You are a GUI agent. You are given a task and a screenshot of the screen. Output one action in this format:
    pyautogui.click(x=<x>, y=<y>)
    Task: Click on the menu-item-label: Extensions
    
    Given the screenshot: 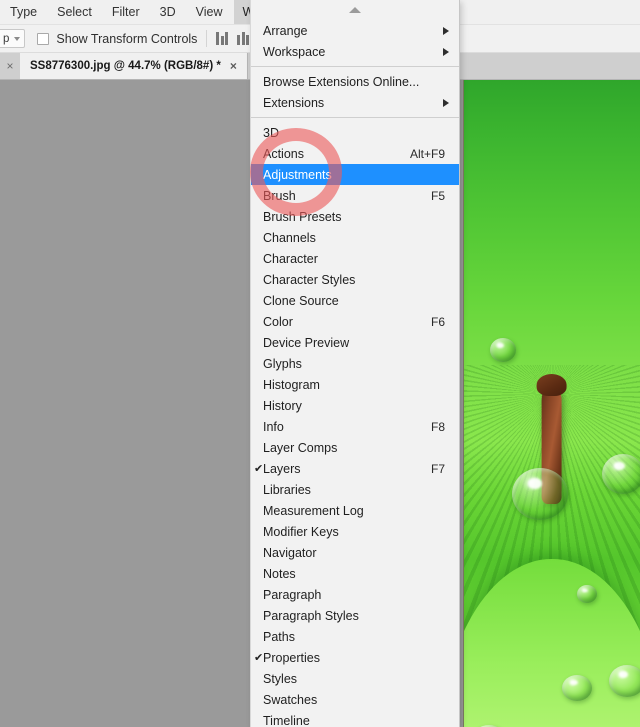 What is the action you would take?
    pyautogui.click(x=294, y=102)
    